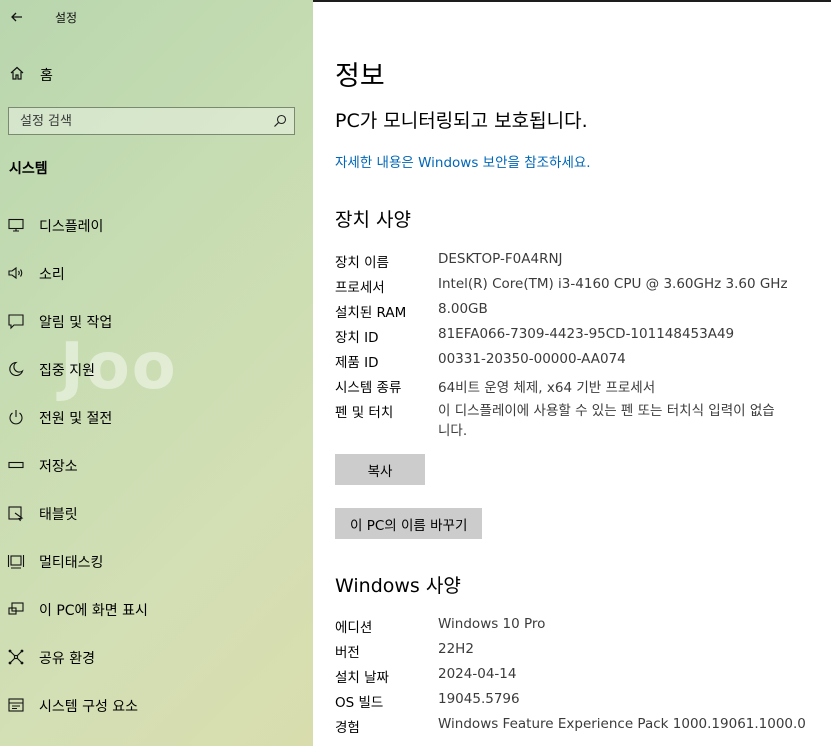 The height and width of the screenshot is (746, 831). What do you see at coordinates (156, 561) in the screenshot?
I see `sidebar-item-multitasking: 멀티태스킹` at bounding box center [156, 561].